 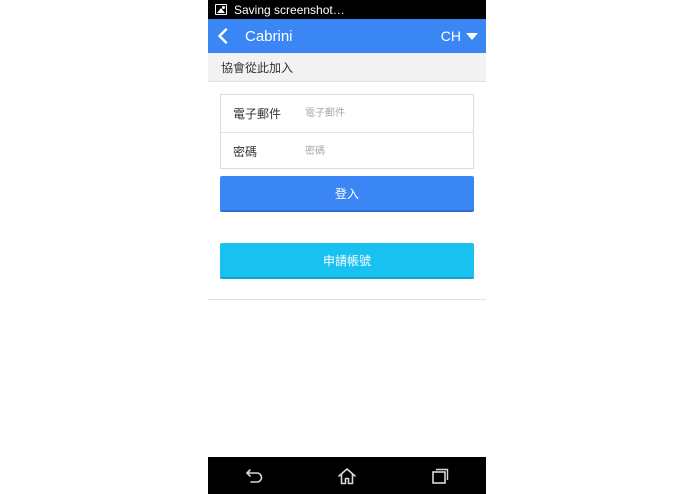 I want to click on password-row: 密碼, so click(x=347, y=150).